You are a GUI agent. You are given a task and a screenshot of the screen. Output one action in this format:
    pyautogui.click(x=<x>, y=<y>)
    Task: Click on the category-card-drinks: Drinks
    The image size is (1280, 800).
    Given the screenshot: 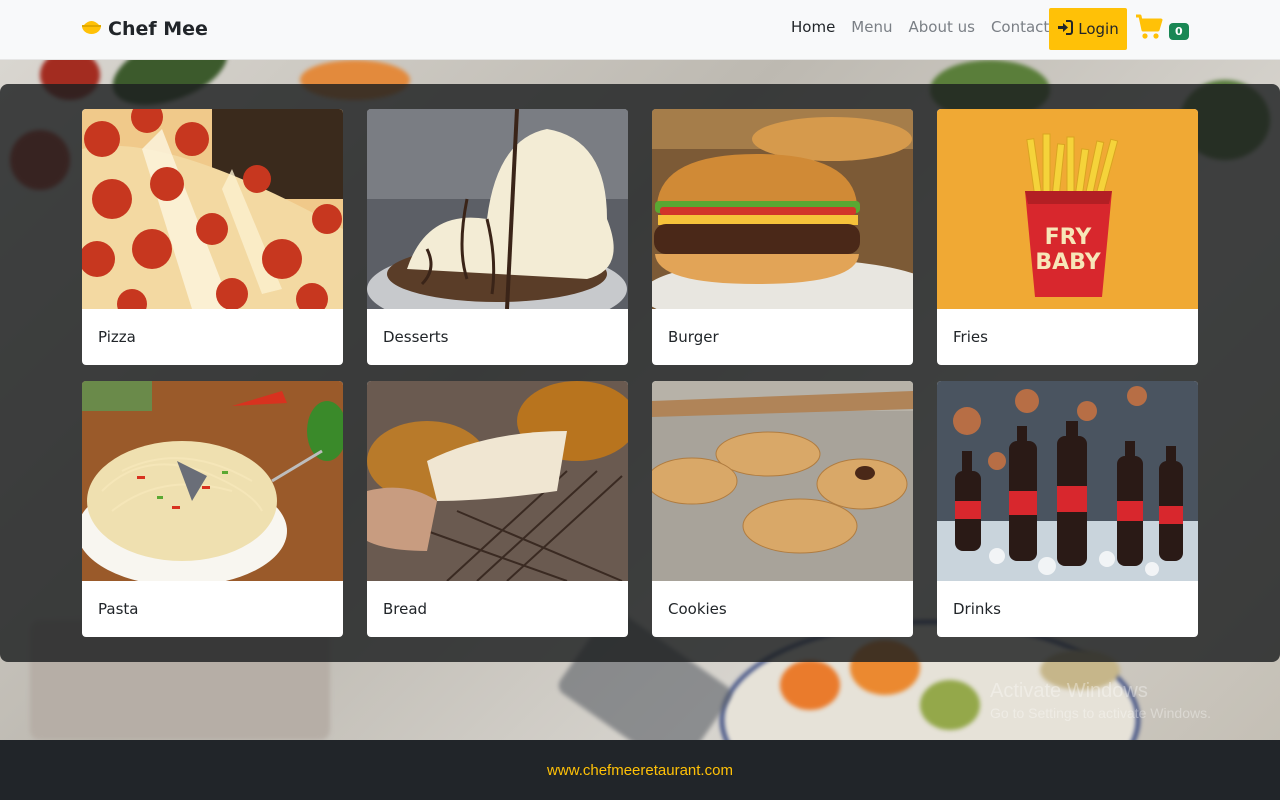 What is the action you would take?
    pyautogui.click(x=1067, y=509)
    